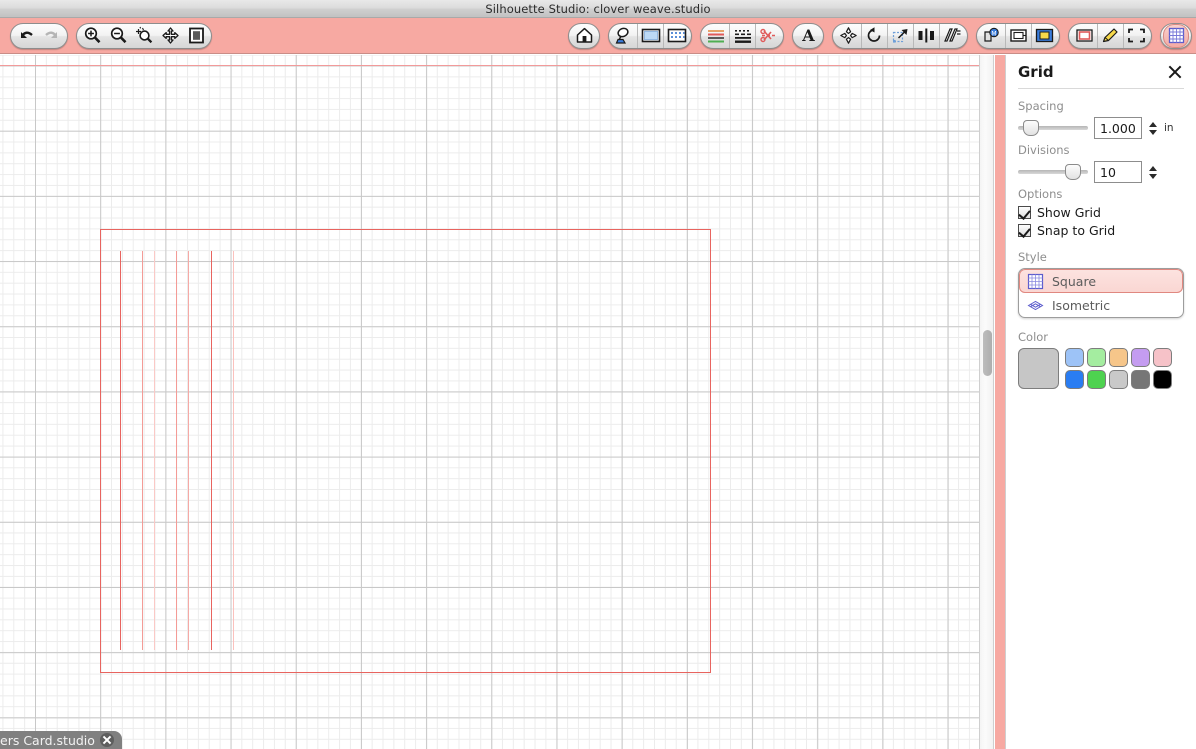  What do you see at coordinates (1031, 128) in the screenshot?
I see `spacing-slider-knob` at bounding box center [1031, 128].